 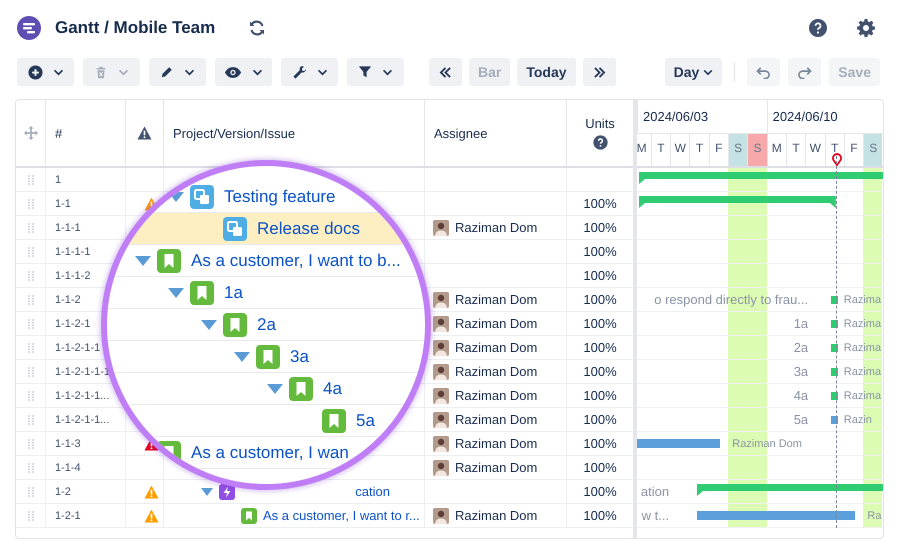 I want to click on column-label: Assignee, so click(x=461, y=133).